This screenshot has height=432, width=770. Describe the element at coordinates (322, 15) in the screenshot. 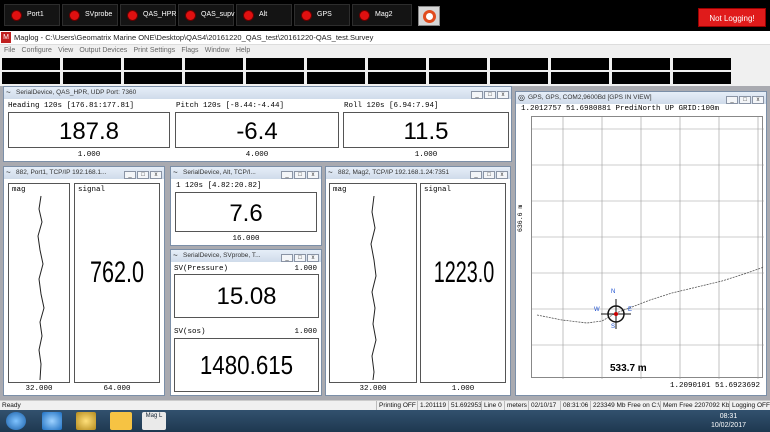

I see `sensor-button-gps: GPS` at that location.